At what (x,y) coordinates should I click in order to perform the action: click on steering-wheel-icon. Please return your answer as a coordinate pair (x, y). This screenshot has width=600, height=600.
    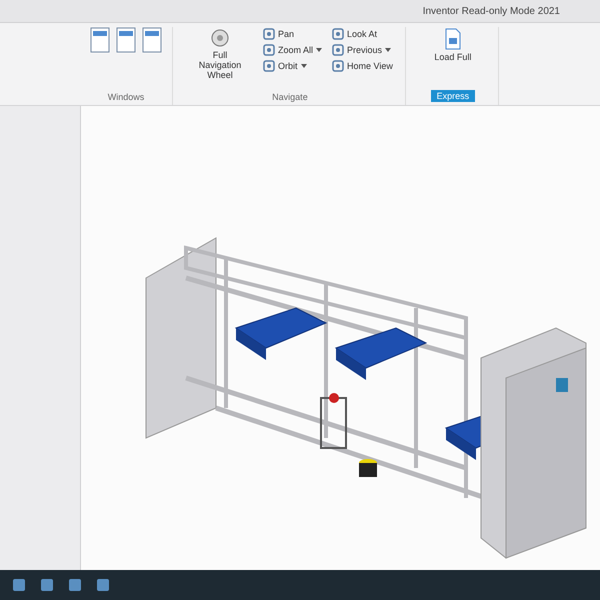
    Looking at the image, I should click on (220, 38).